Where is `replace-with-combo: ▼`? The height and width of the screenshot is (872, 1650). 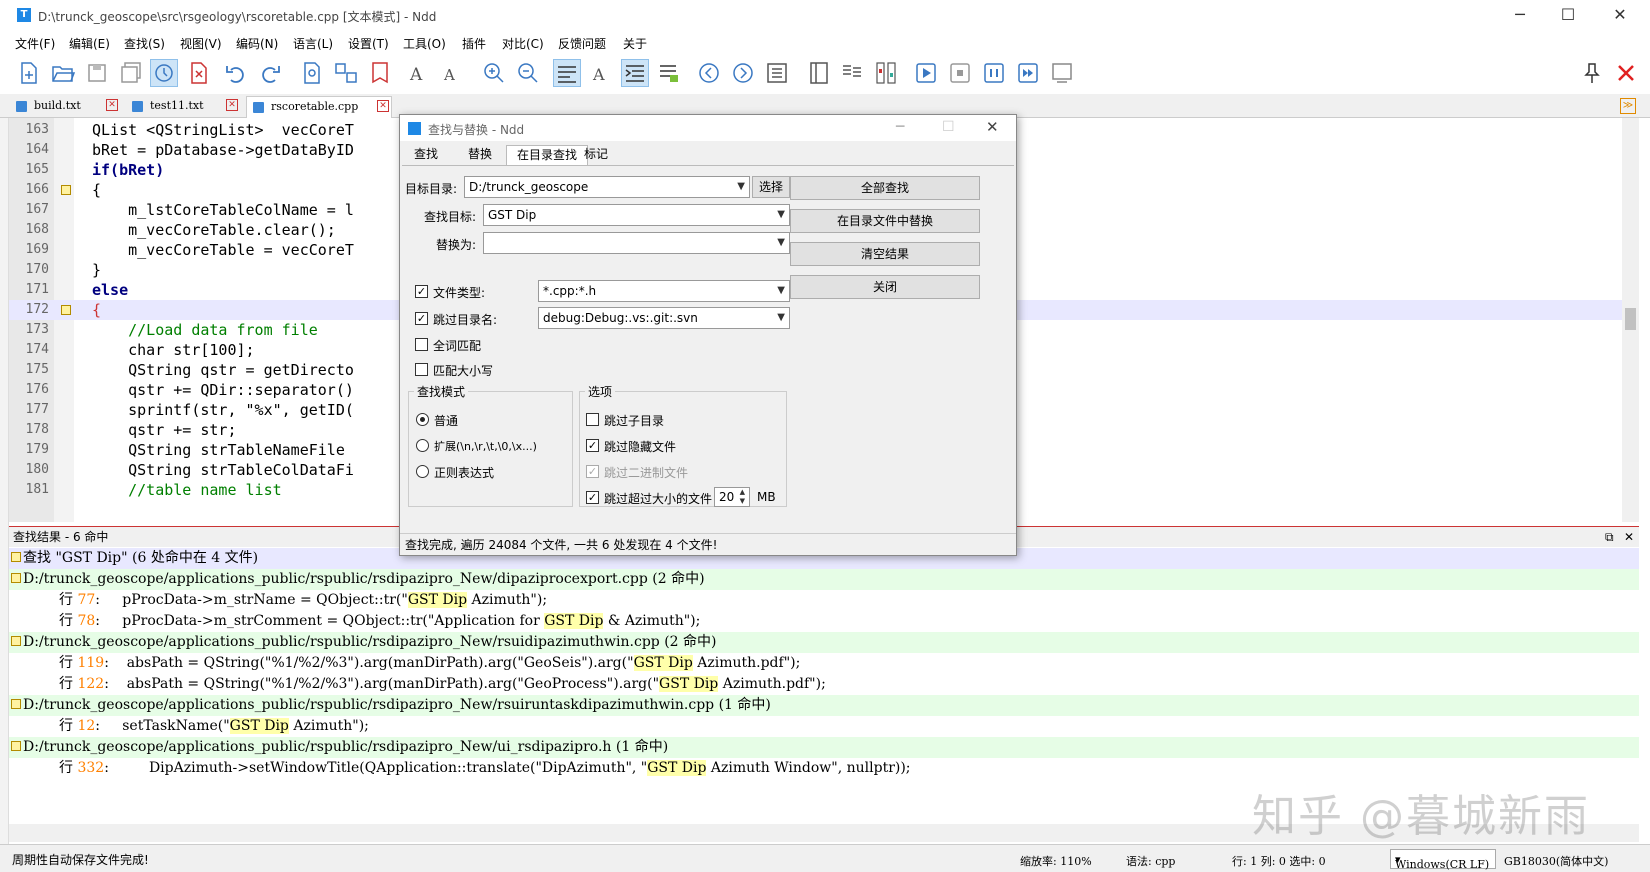 replace-with-combo: ▼ is located at coordinates (636, 243).